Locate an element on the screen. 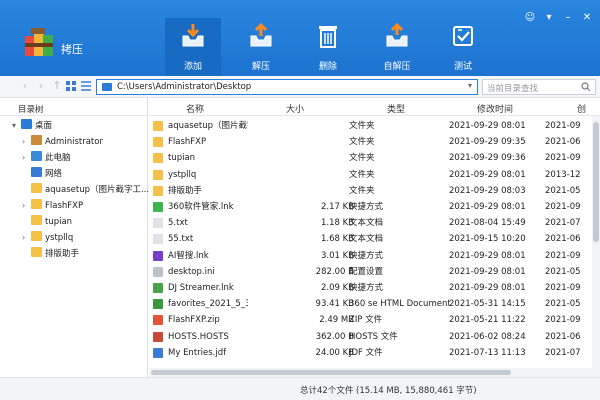  table-row: aquasetup（图片截字 文件夹 2021-09-29 08:01 2021-09 is located at coordinates (374, 126).